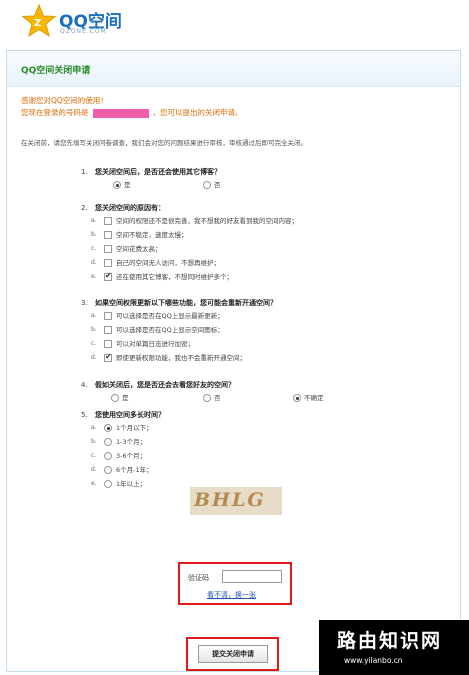 This screenshot has height=675, width=469. What do you see at coordinates (123, 415) in the screenshot?
I see `question-5: 5. 您使用空间多长时间？` at bounding box center [123, 415].